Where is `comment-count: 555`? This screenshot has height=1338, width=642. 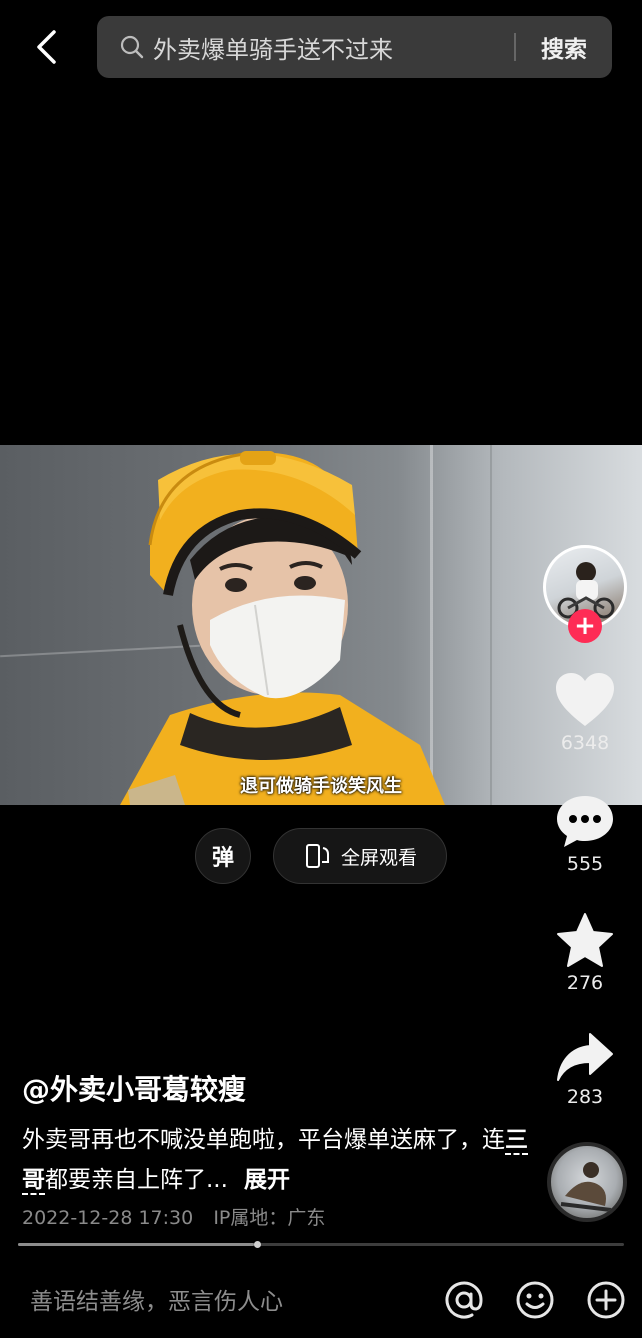 comment-count: 555 is located at coordinates (585, 864).